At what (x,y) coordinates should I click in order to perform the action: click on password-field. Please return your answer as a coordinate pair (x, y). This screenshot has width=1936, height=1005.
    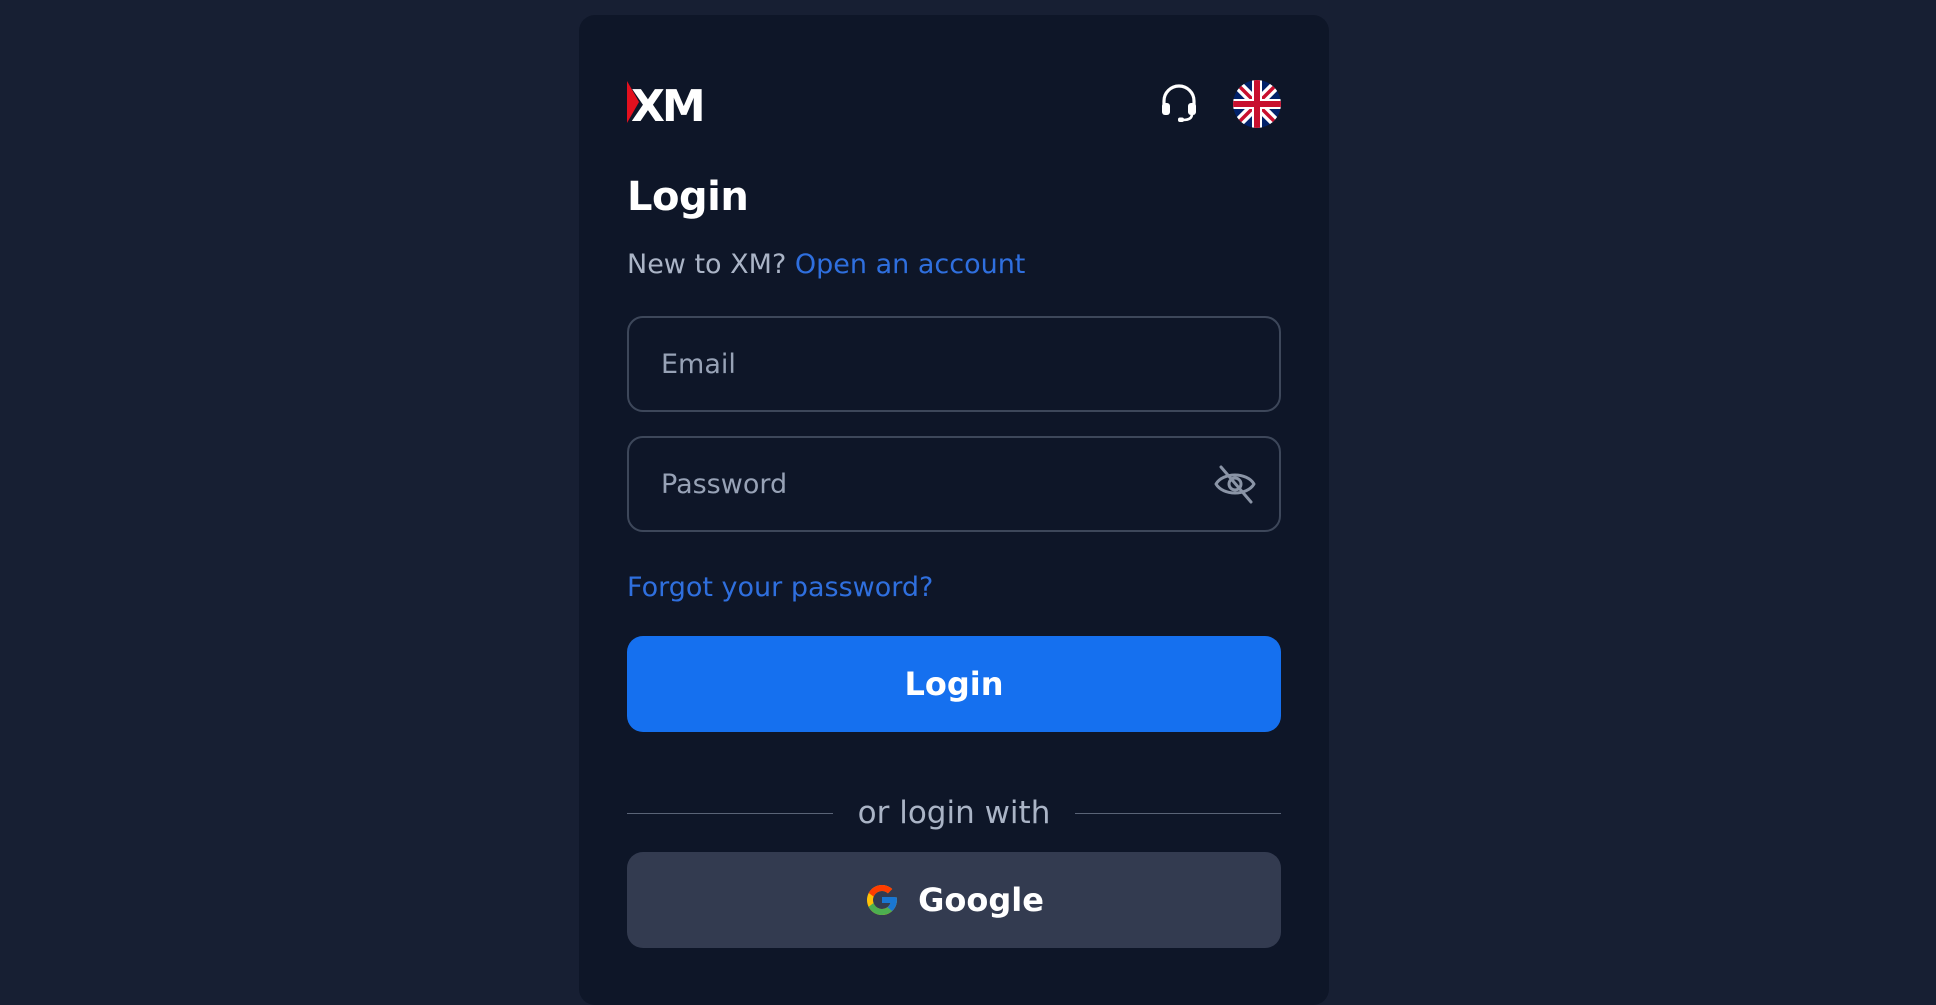
    Looking at the image, I should click on (931, 484).